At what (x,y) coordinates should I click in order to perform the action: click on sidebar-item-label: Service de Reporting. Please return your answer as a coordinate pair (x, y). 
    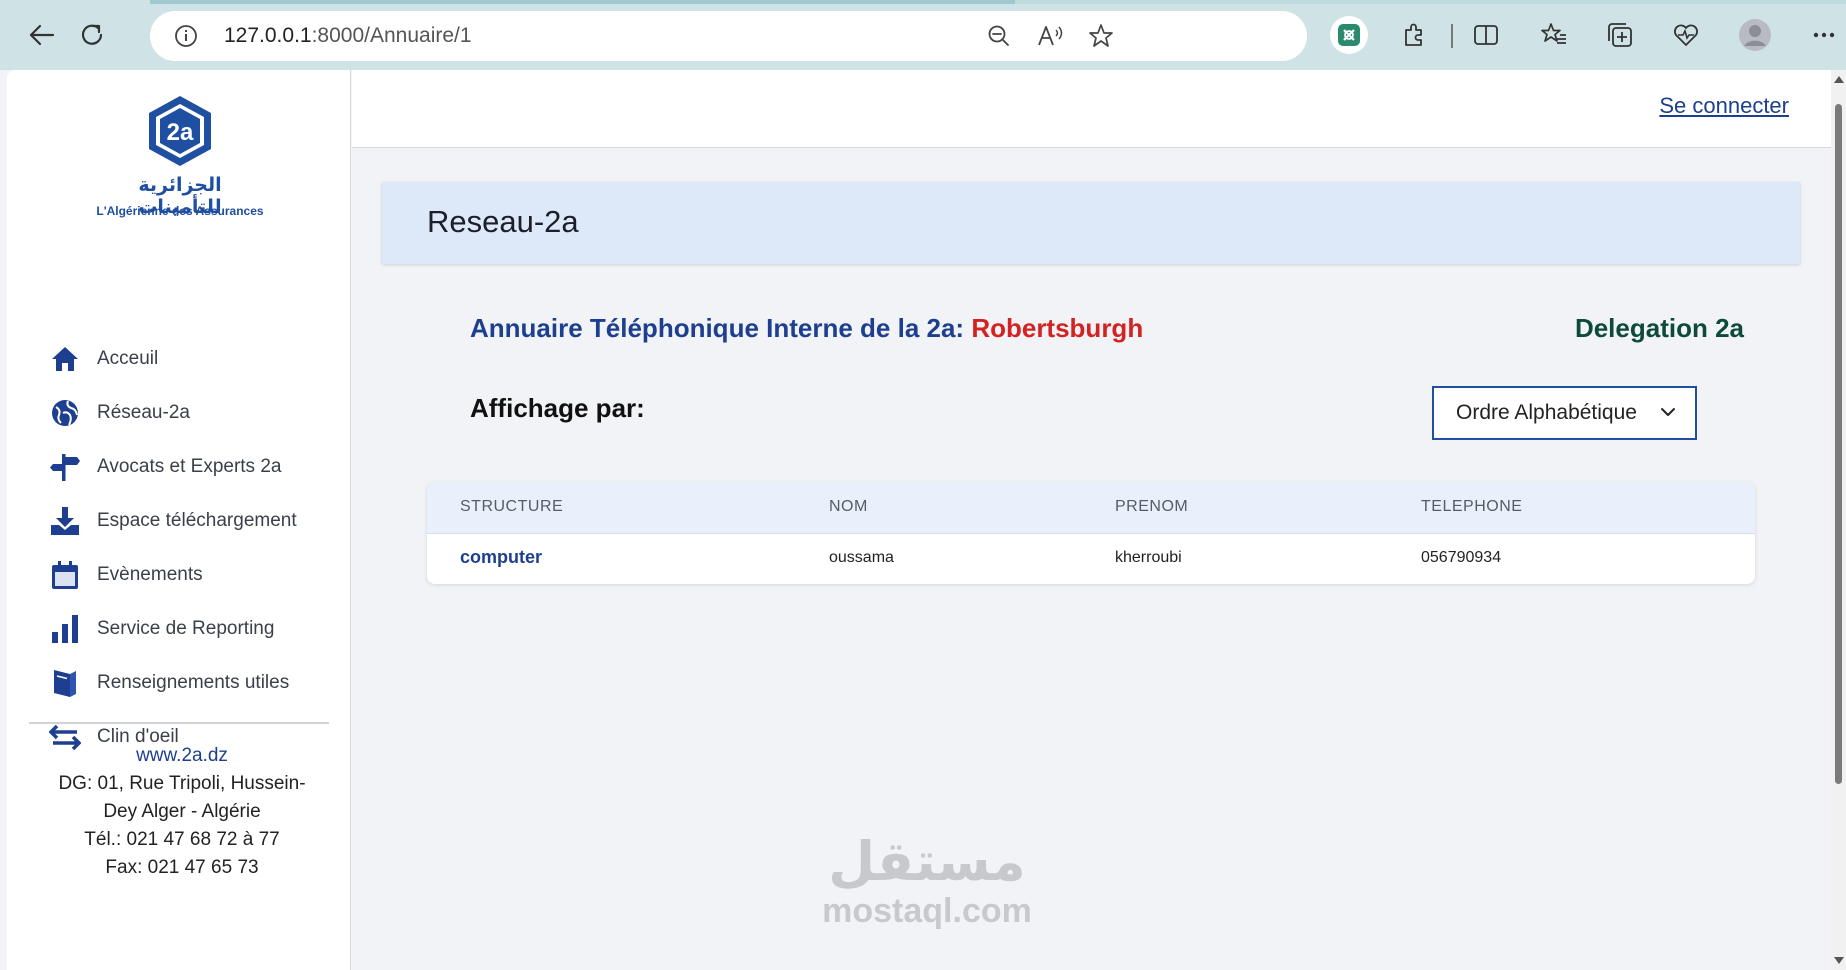
    Looking at the image, I should click on (186, 628).